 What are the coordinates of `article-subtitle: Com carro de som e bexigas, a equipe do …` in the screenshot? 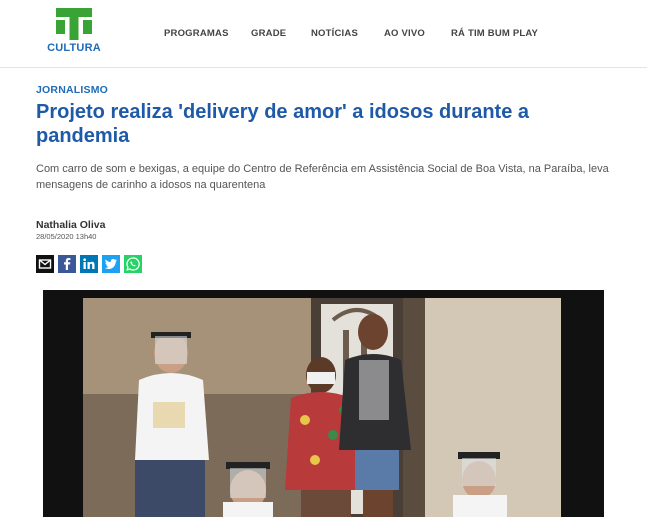 It's located at (322, 177).